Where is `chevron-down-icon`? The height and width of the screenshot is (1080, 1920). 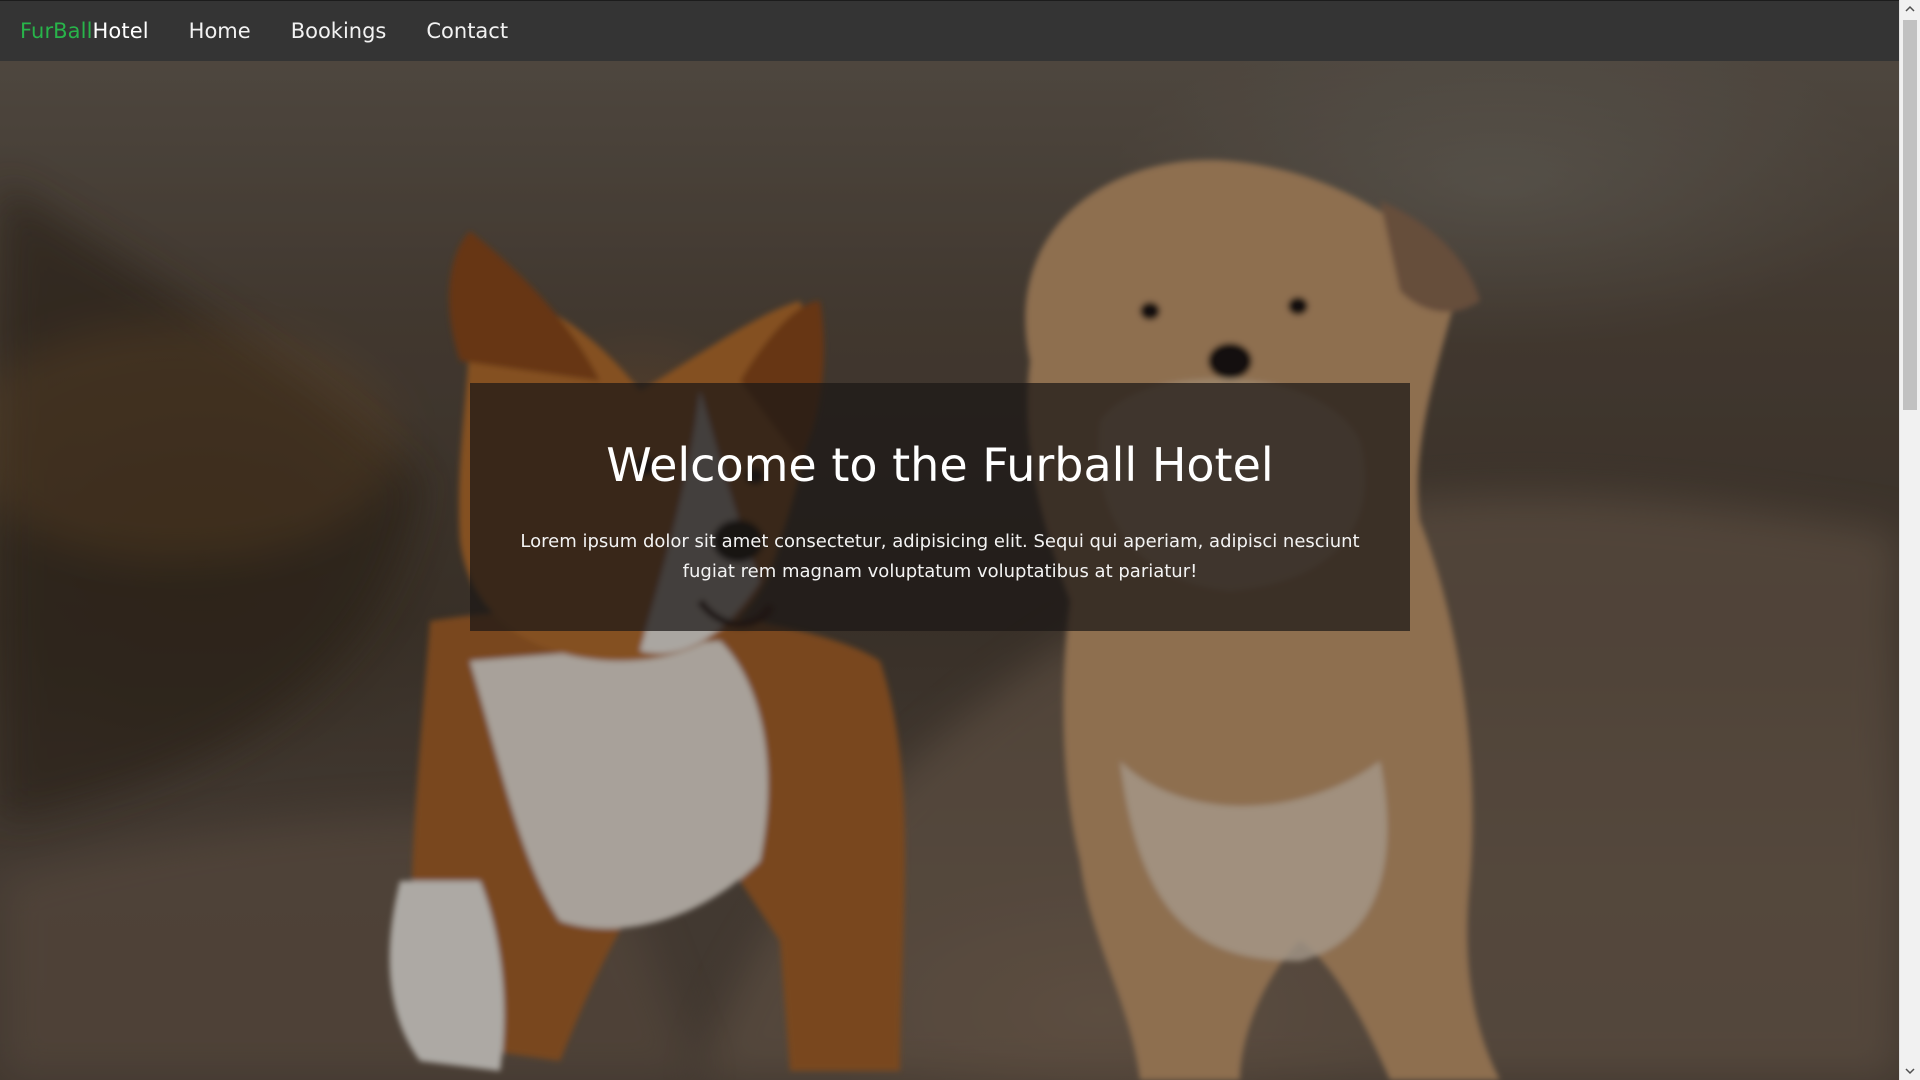
chevron-down-icon is located at coordinates (1910, 1071).